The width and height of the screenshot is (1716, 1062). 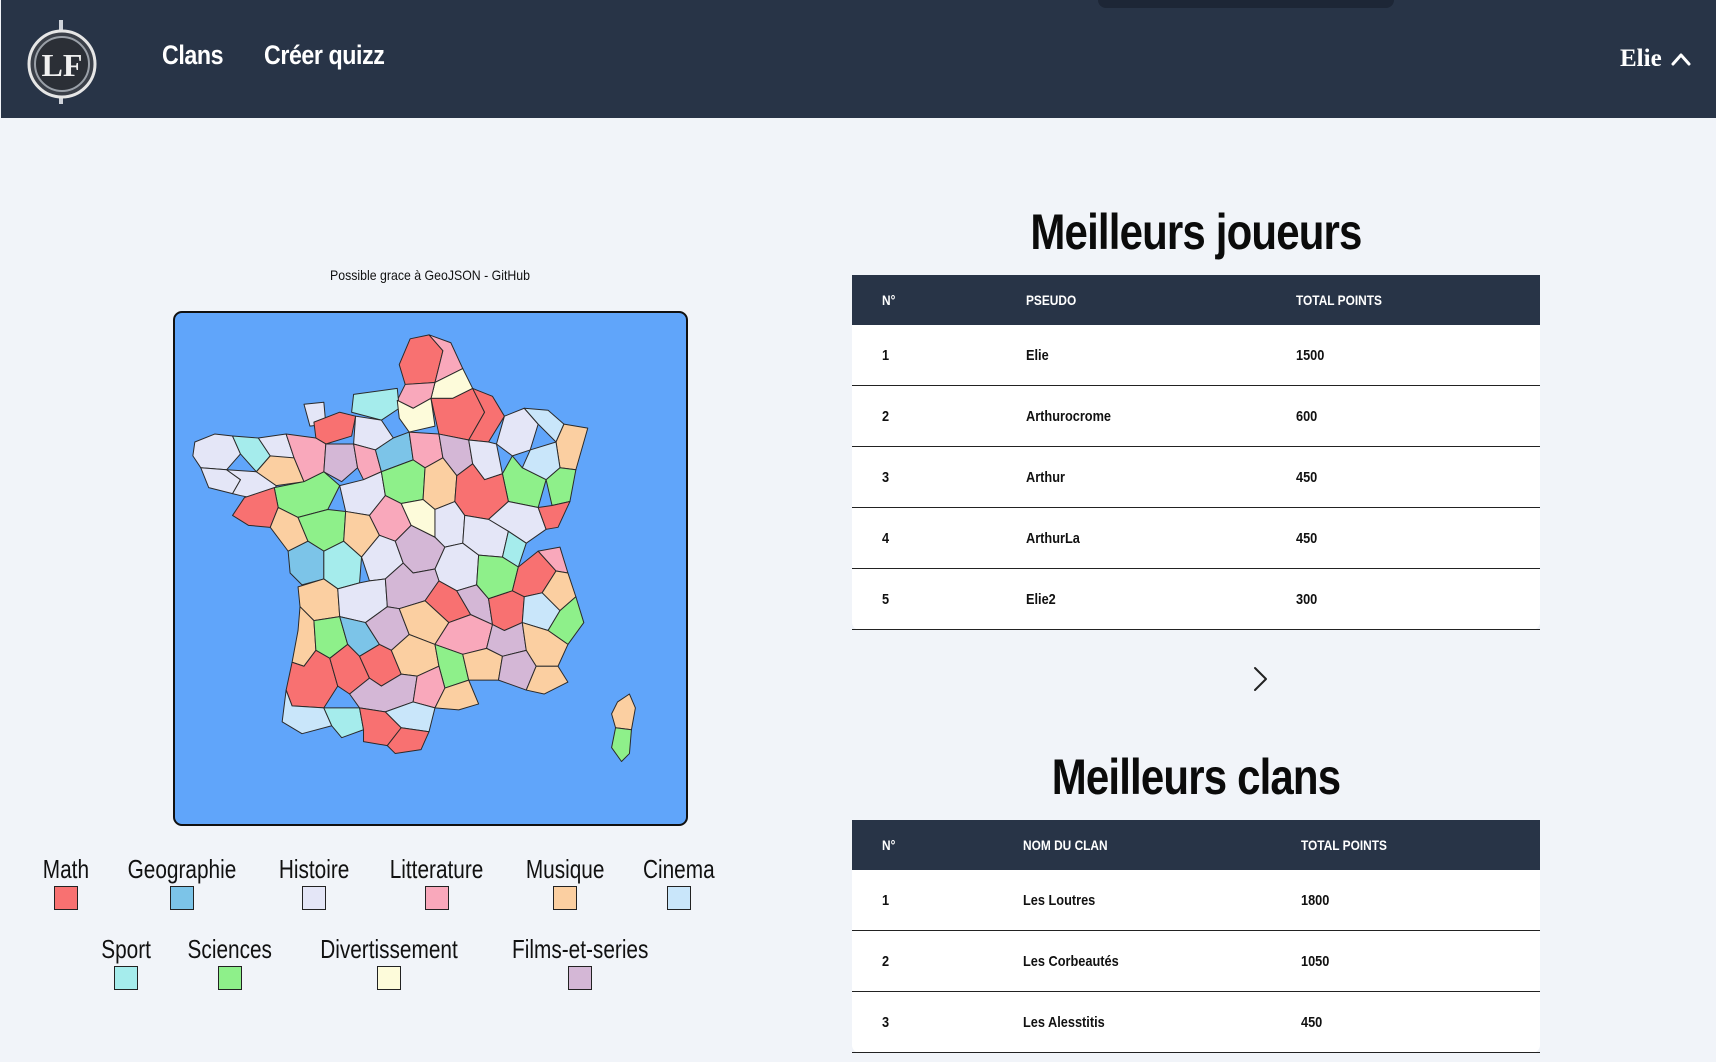 What do you see at coordinates (1196, 1022) in the screenshot?
I see `table-row: 3 Les Alesstitis 450` at bounding box center [1196, 1022].